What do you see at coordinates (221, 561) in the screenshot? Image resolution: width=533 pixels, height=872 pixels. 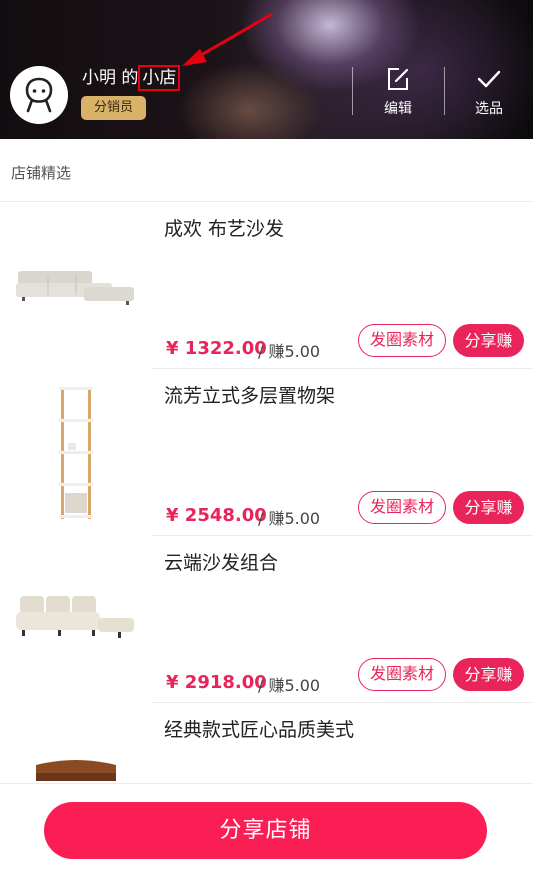 I see `product-title: 云端沙发组合` at bounding box center [221, 561].